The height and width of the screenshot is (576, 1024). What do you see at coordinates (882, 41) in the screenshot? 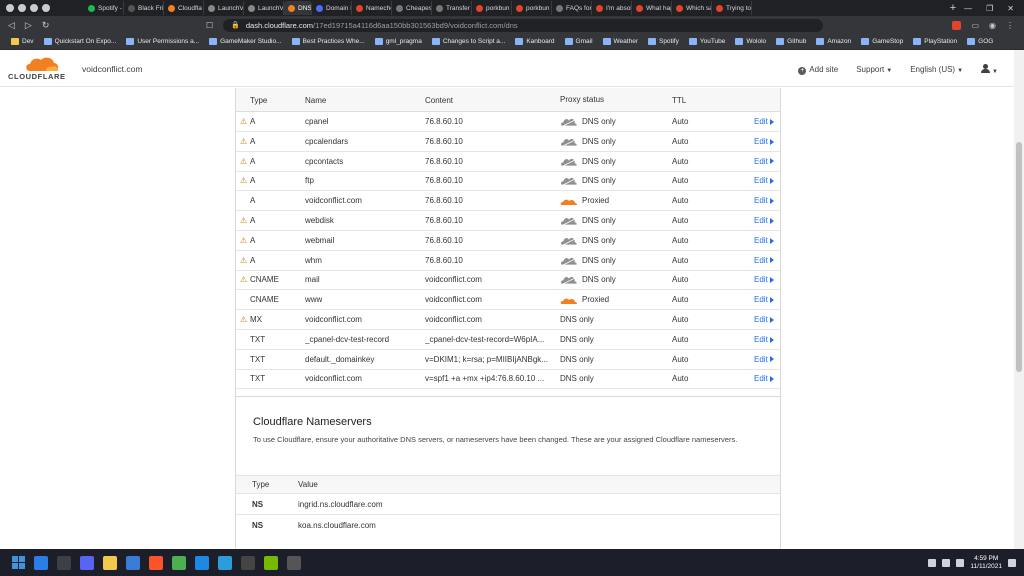
I see `bookmark-item: GameStop` at bounding box center [882, 41].